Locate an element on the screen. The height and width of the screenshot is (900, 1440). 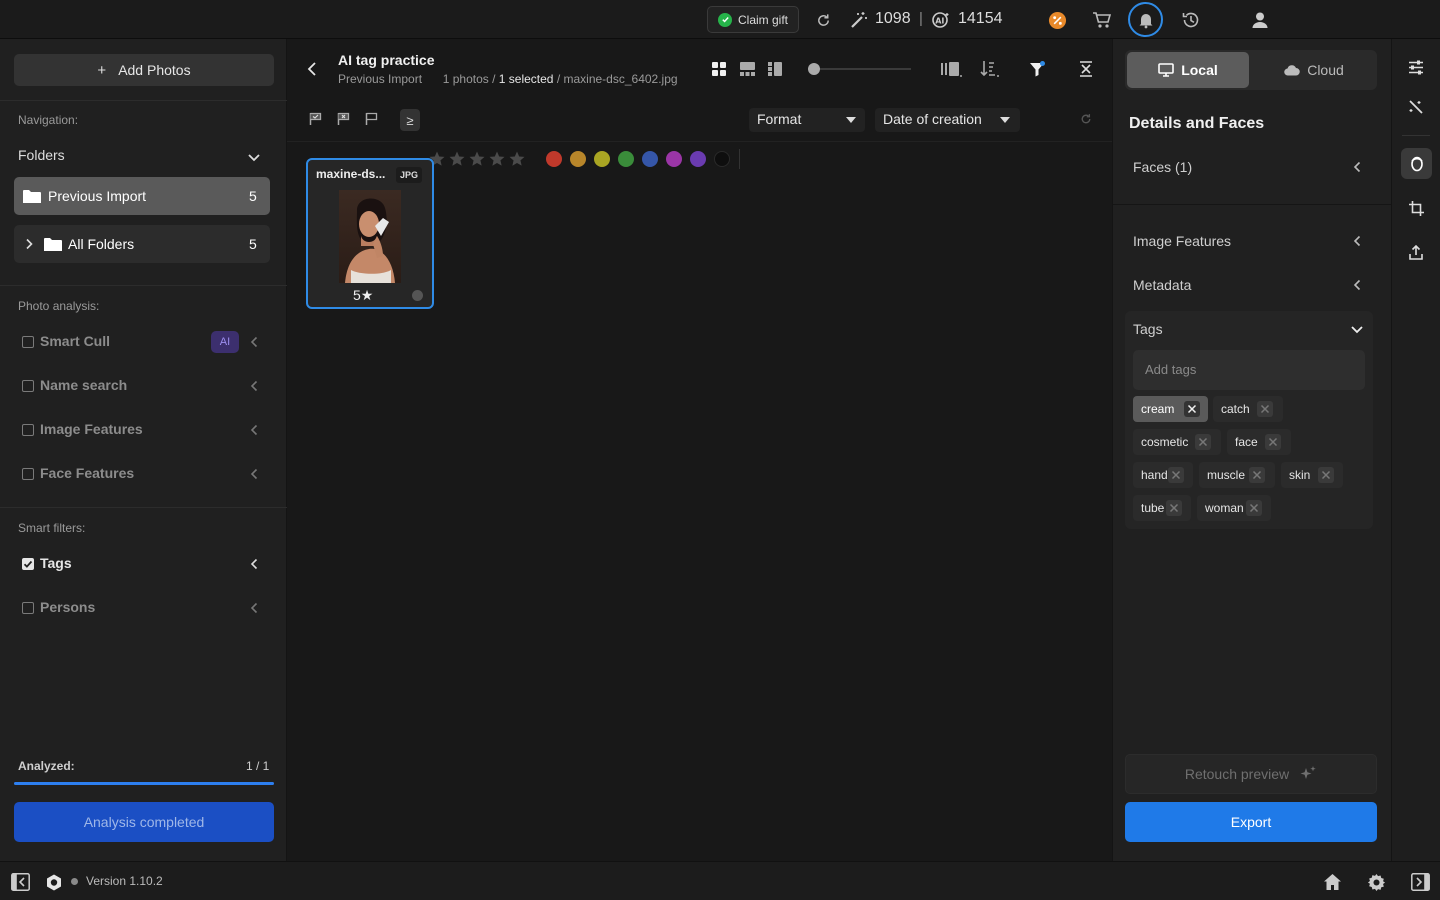
analysis-item-face-features: Face Features is located at coordinates (143, 474).